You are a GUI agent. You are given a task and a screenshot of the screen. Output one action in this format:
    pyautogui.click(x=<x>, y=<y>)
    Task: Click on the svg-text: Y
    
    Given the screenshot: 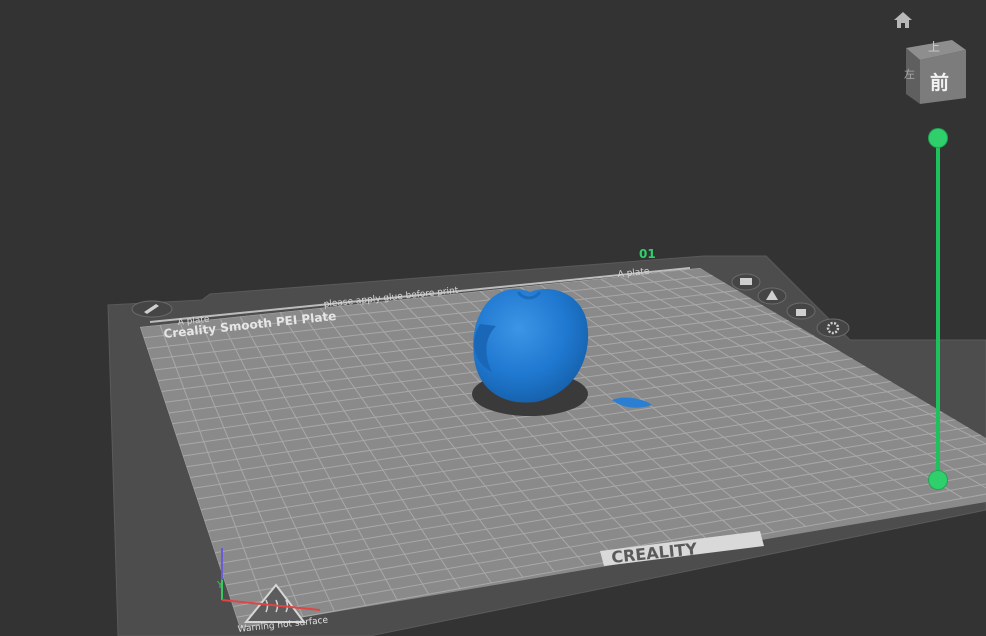 What is the action you would take?
    pyautogui.click(x=220, y=585)
    